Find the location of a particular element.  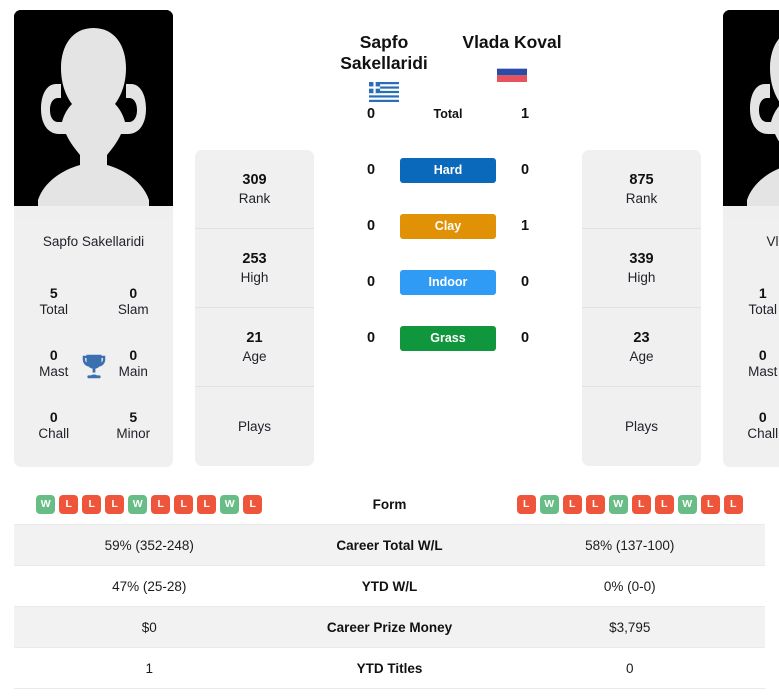

left-titles-minor: 5 Minor is located at coordinates (134, 426).